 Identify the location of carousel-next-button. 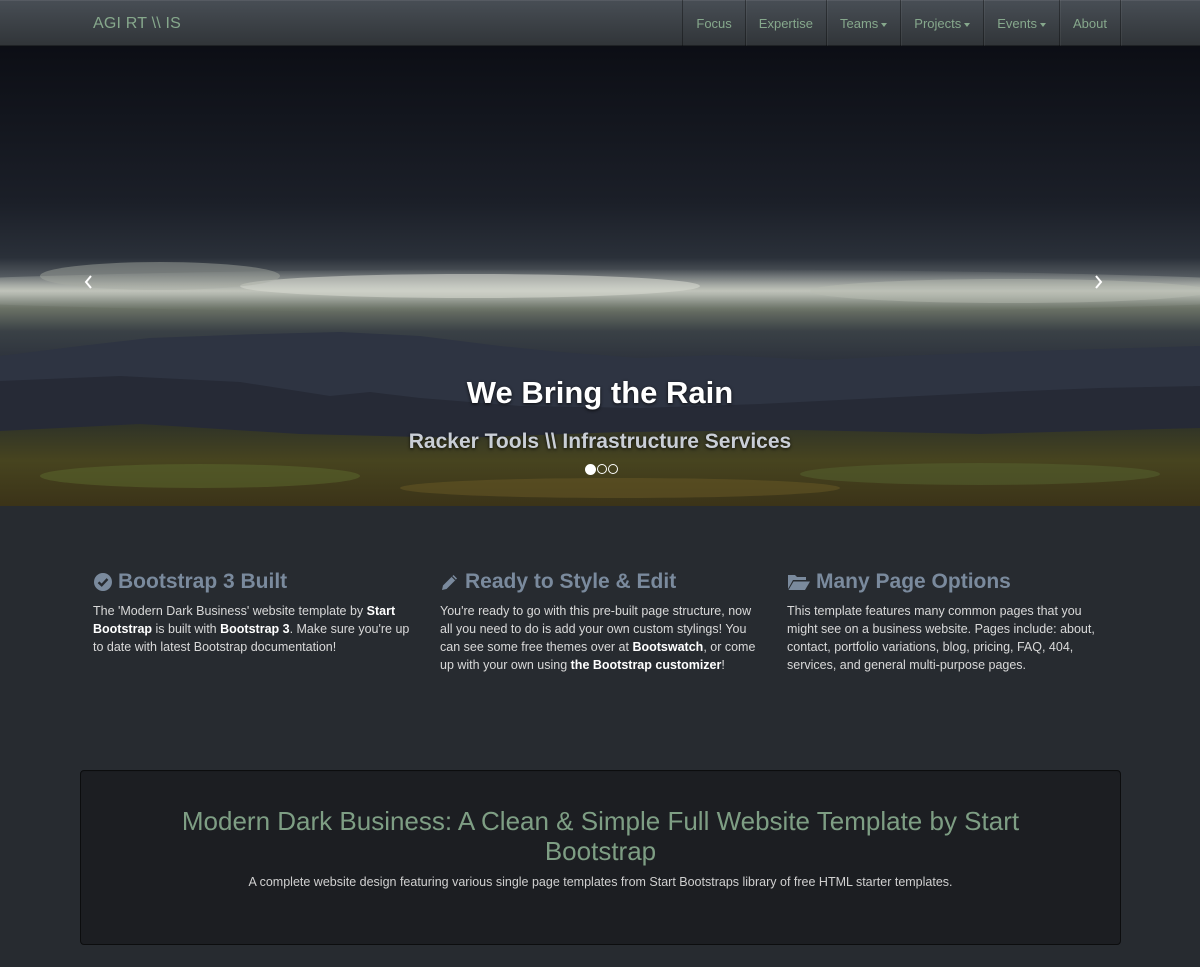
(1098, 282).